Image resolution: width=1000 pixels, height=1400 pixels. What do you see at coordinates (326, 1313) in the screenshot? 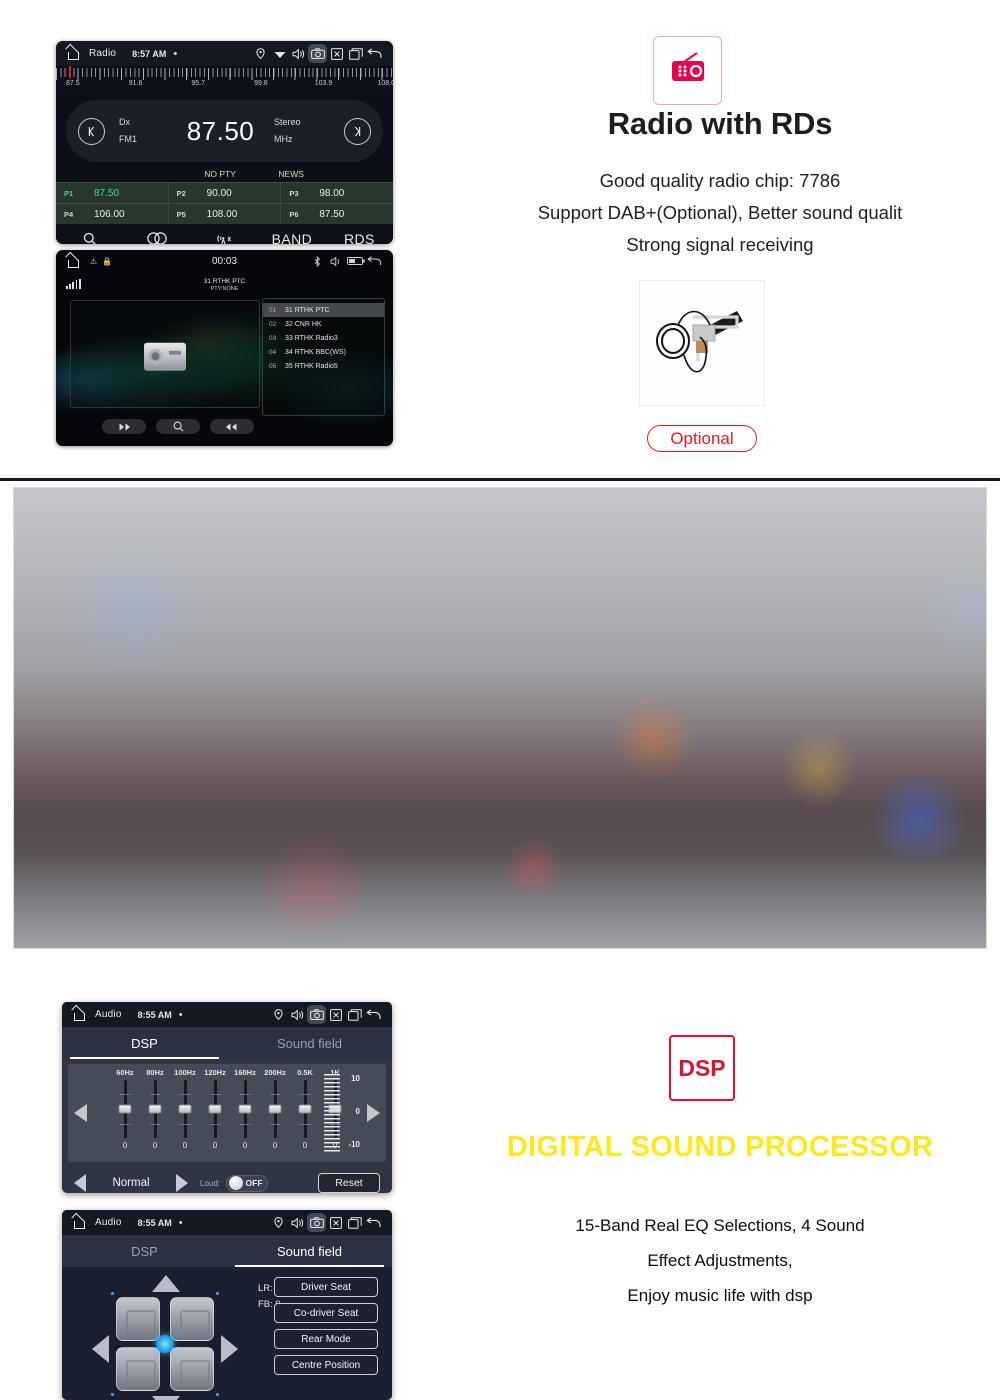
I see `seat-button-co-driver-seat: Co-driver Seat` at bounding box center [326, 1313].